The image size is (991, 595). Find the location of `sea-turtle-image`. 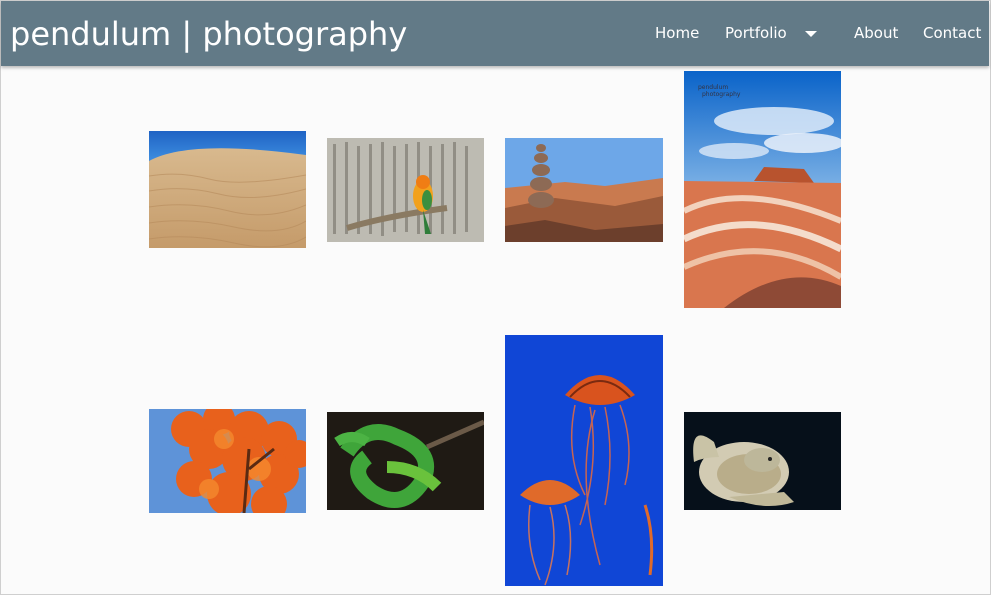

sea-turtle-image is located at coordinates (762, 461).